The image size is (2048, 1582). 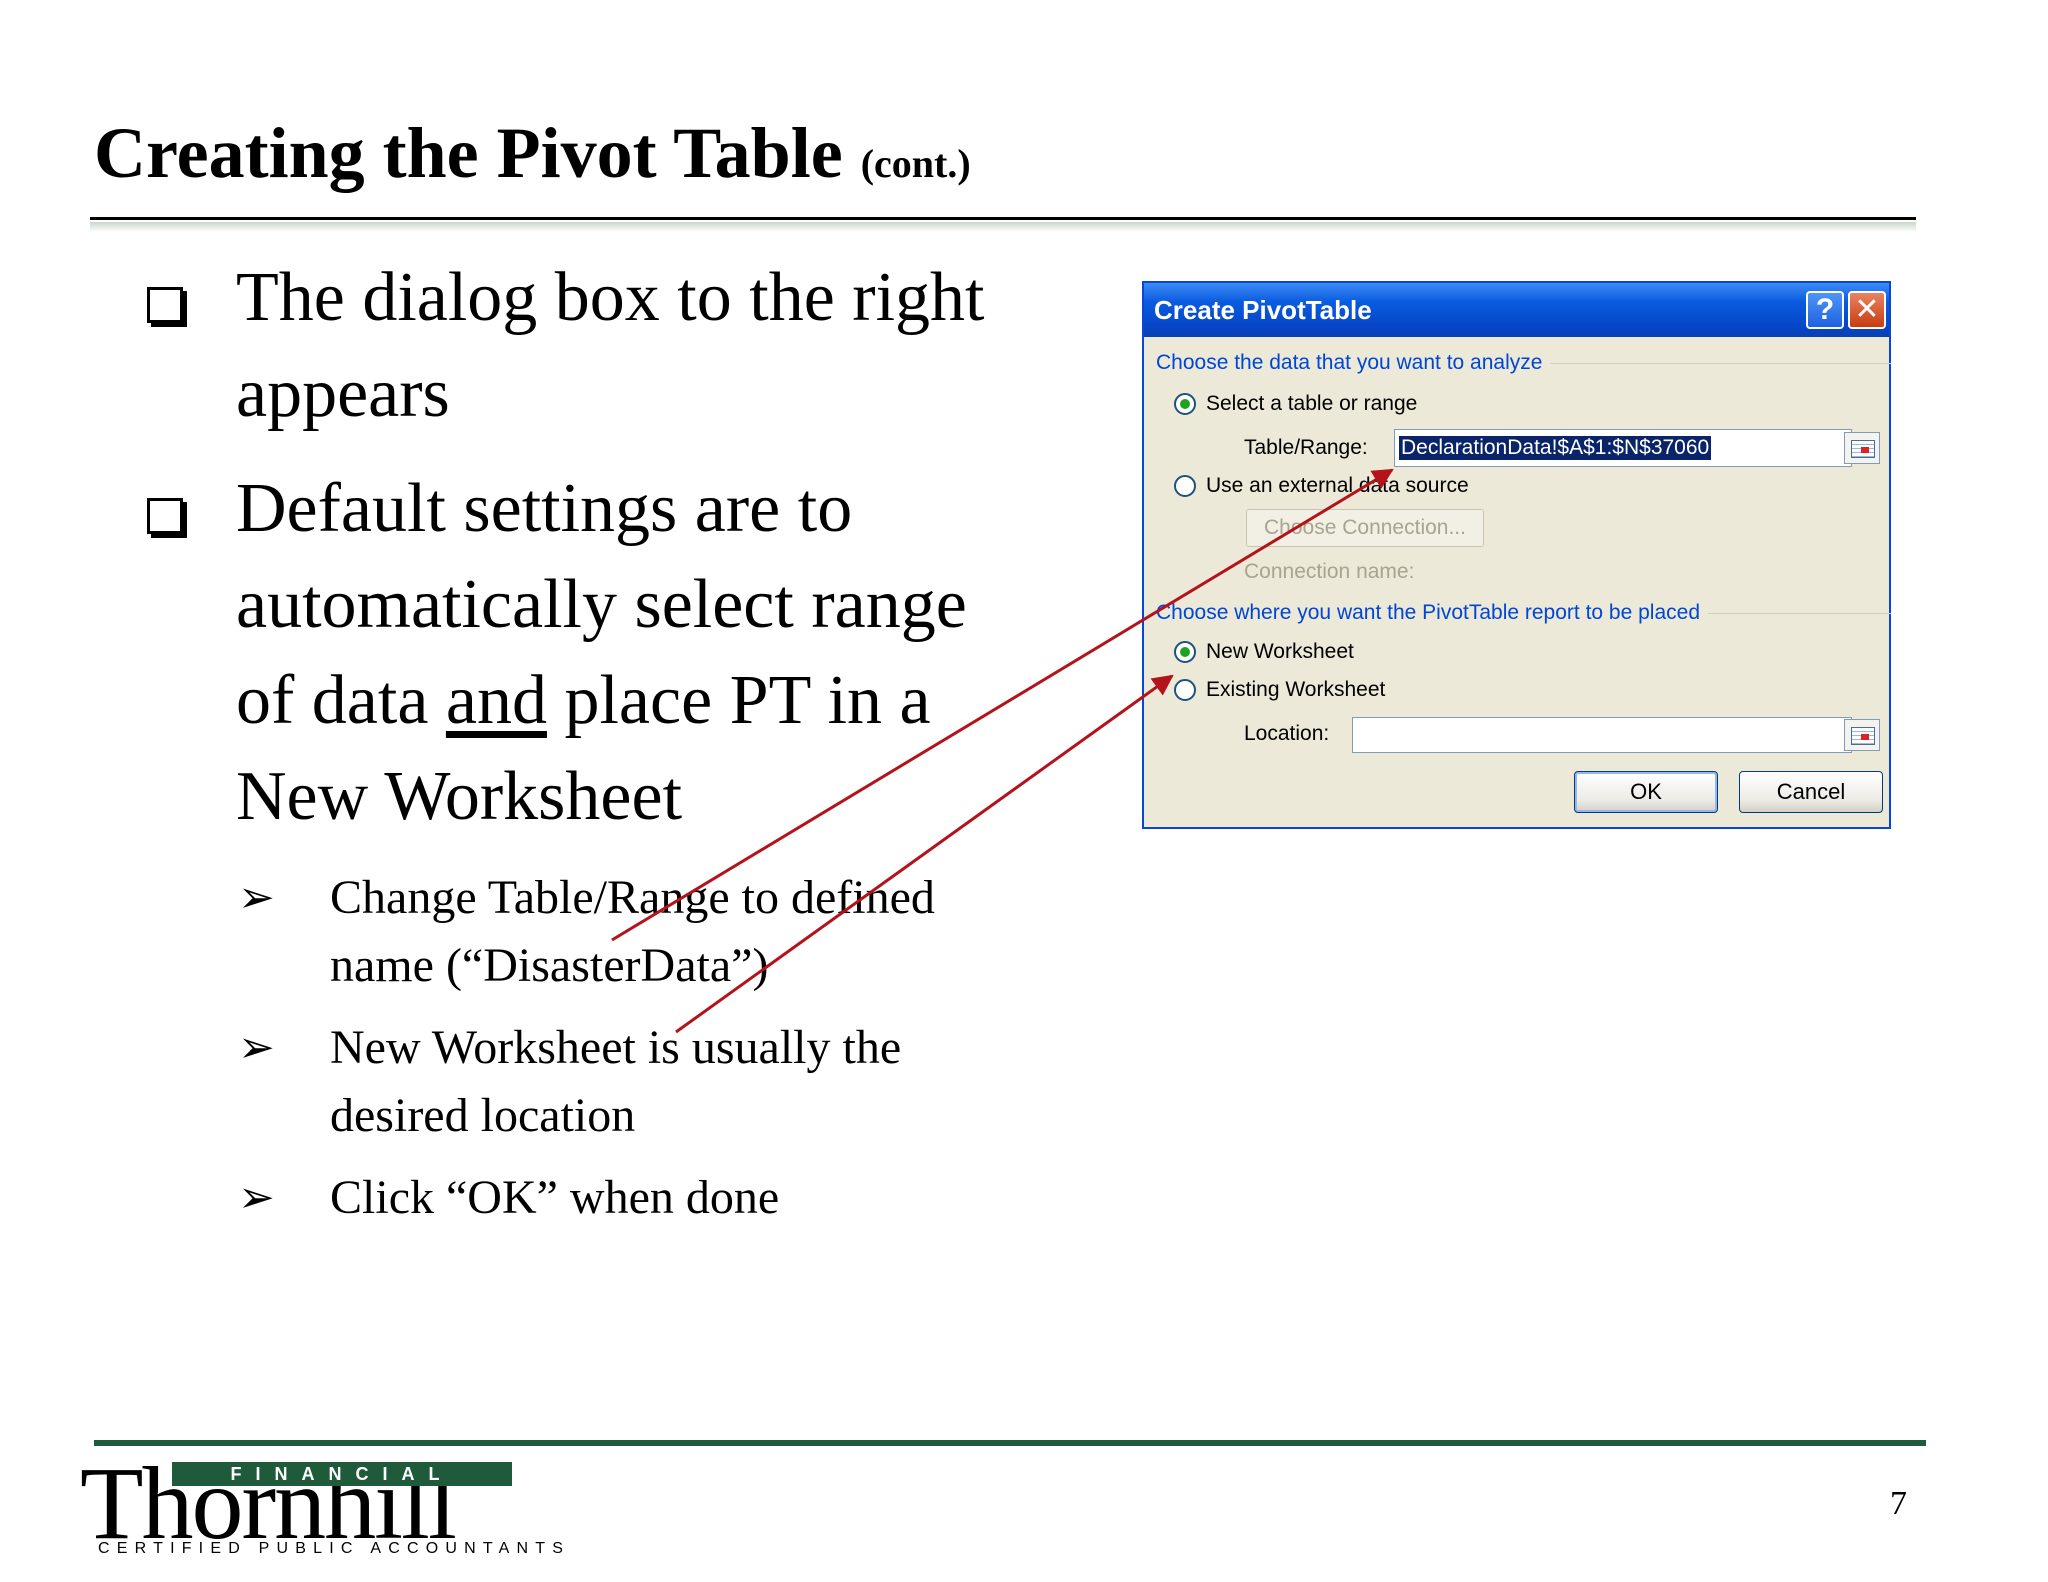 What do you see at coordinates (496, 700) in the screenshot?
I see `underlined-word: and` at bounding box center [496, 700].